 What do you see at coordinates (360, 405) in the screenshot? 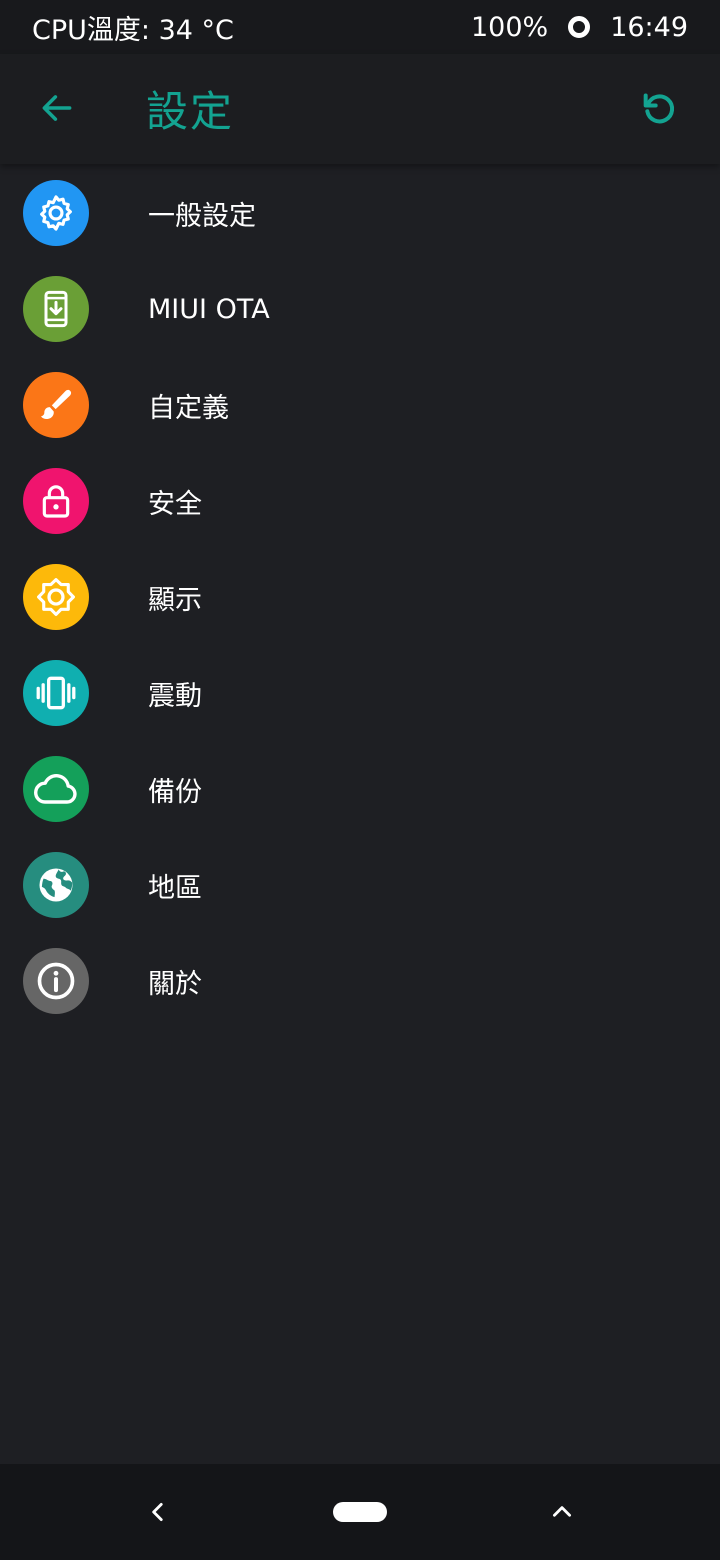
I see `settings-item-customization: 自定義` at bounding box center [360, 405].